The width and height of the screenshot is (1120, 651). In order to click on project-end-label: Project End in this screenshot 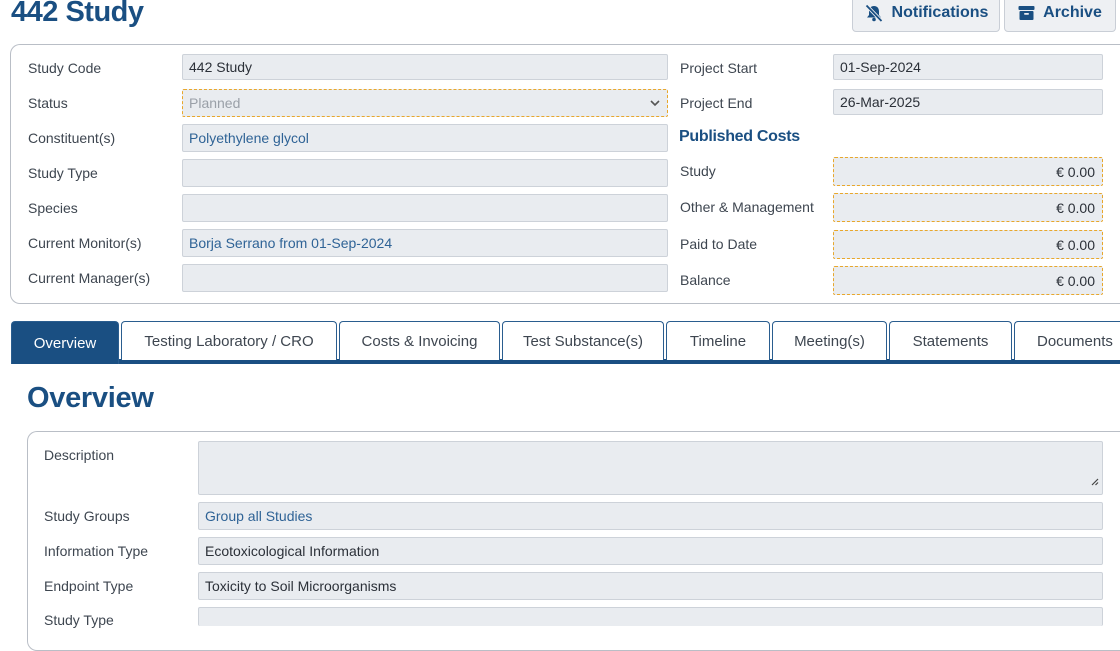, I will do `click(716, 103)`.